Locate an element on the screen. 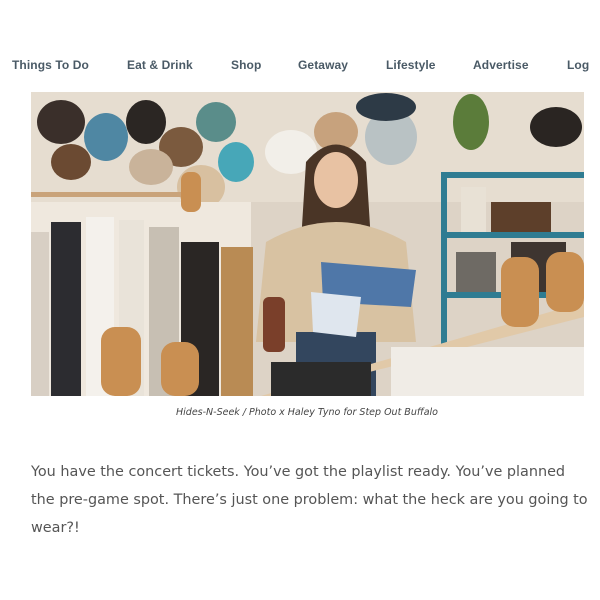  nav-item-things-to-do: Things To Do is located at coordinates (50, 65).